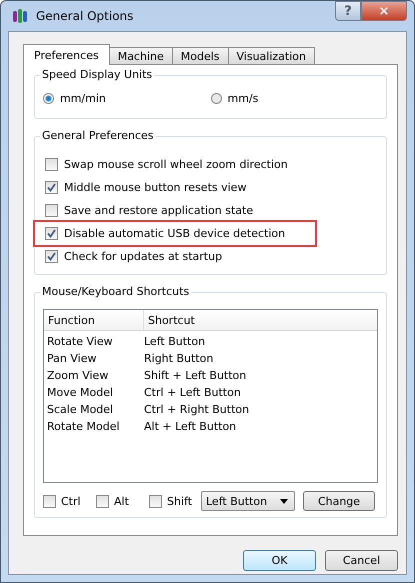 The height and width of the screenshot is (583, 415). Describe the element at coordinates (159, 210) in the screenshot. I see `checkbox-label: Save and restore application state` at that location.